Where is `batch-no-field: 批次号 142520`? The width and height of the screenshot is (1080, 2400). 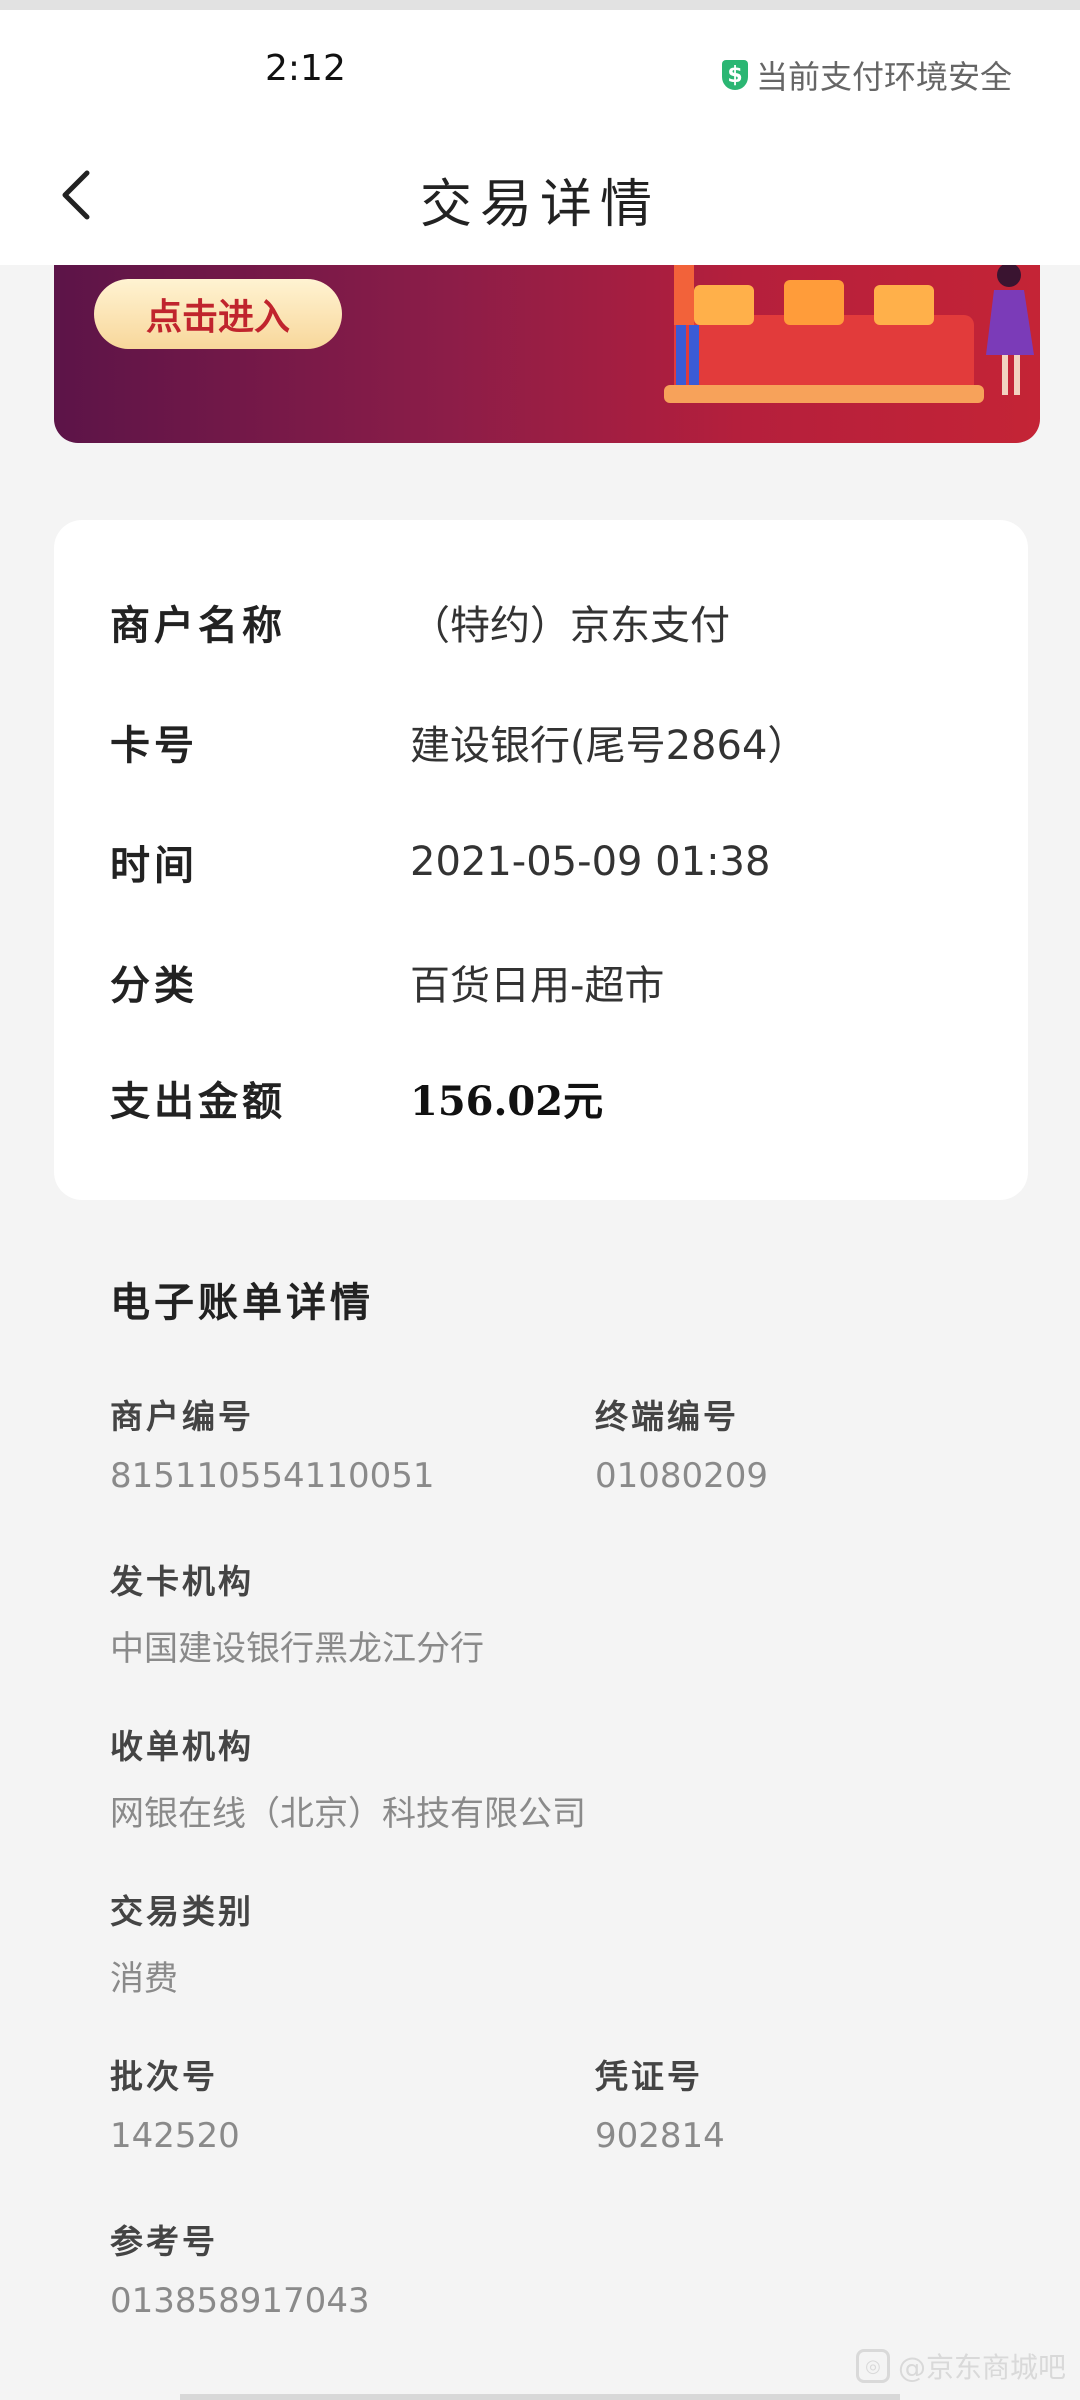 batch-no-field: 批次号 142520 is located at coordinates (175, 2103).